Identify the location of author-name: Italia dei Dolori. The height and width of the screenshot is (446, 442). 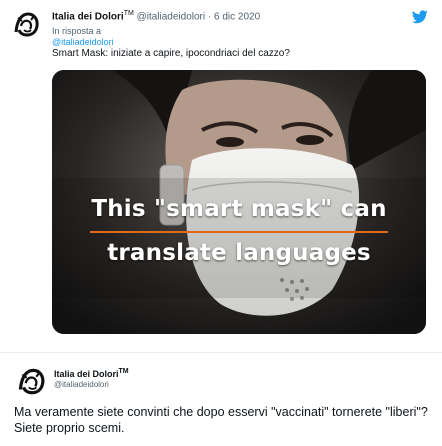
(88, 16).